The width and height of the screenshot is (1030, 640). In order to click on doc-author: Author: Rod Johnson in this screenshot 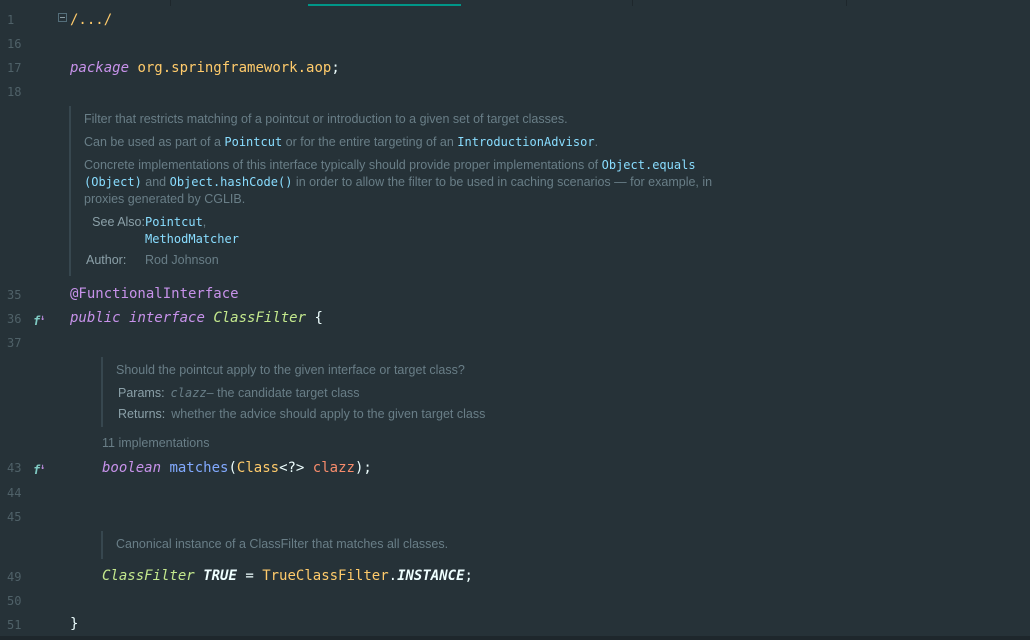, I will do `click(152, 260)`.